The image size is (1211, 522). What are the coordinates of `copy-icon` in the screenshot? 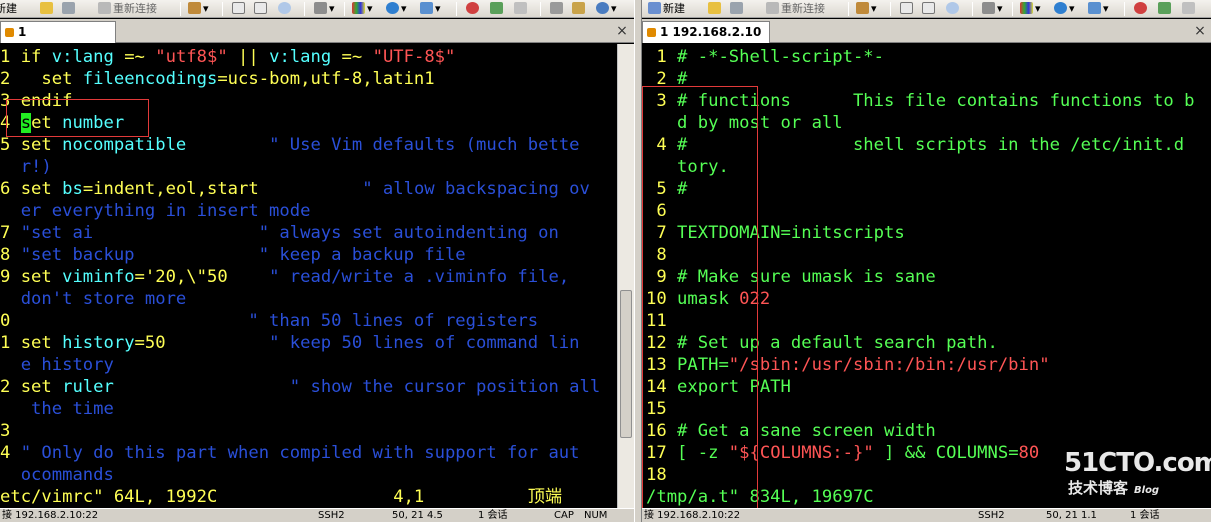 It's located at (238, 8).